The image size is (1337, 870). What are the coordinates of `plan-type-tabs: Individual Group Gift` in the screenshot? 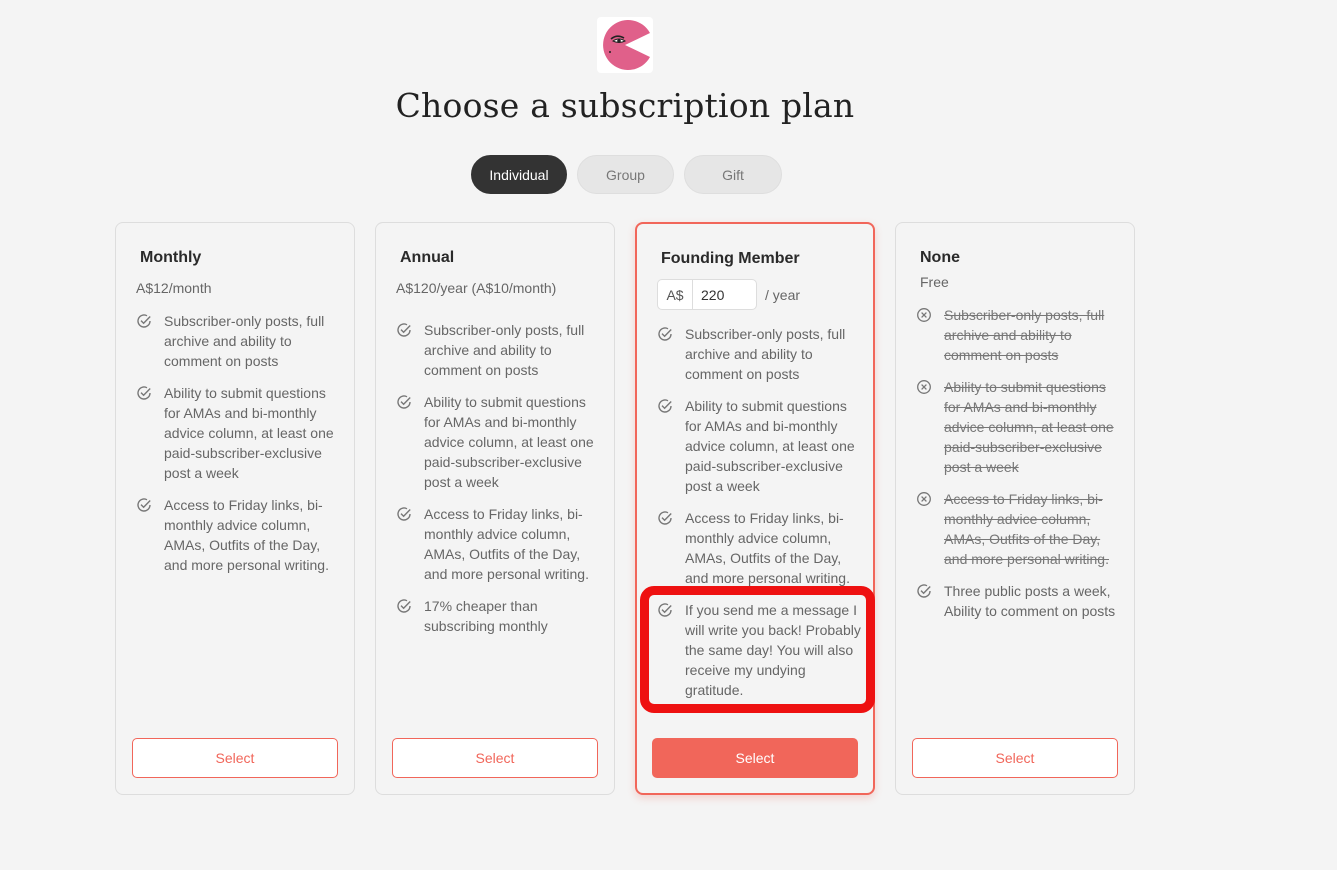 It's located at (626, 174).